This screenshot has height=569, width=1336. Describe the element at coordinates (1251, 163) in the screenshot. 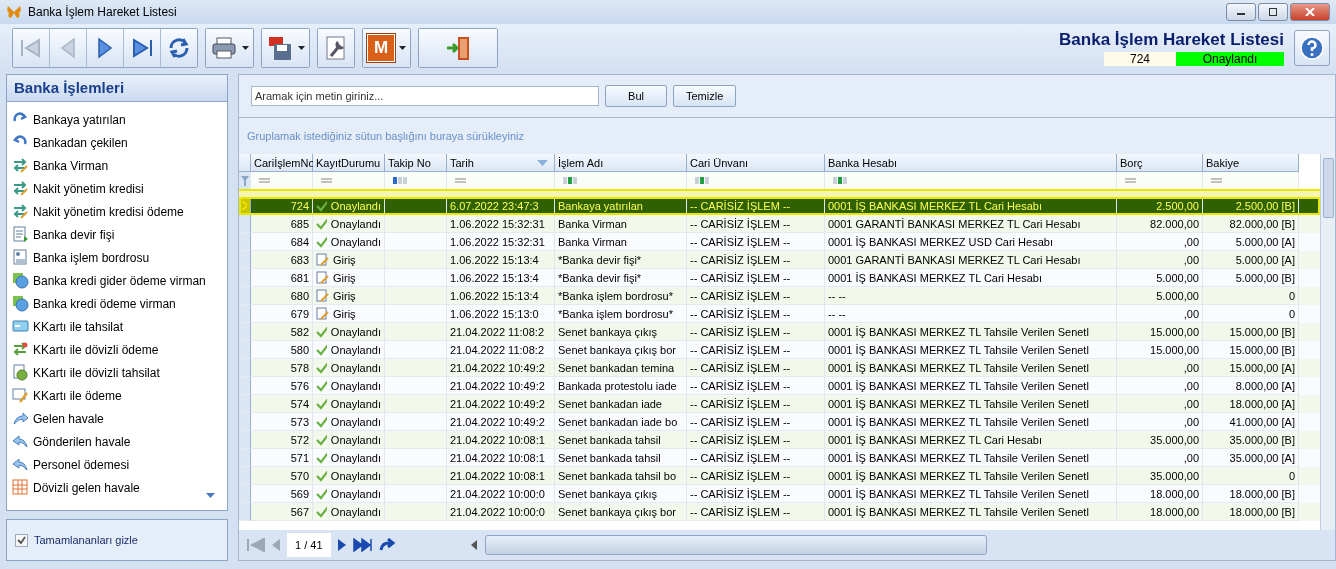

I see `column-header: Bakiye` at that location.